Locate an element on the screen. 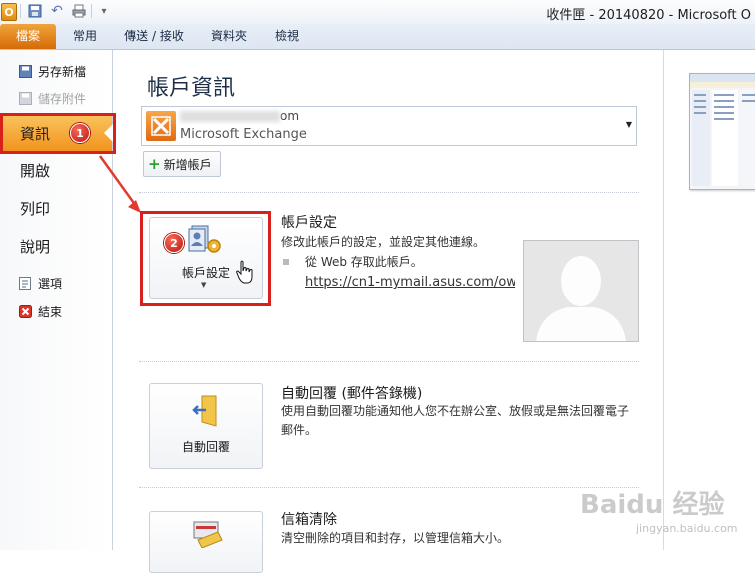  bullet-icon is located at coordinates (286, 262).